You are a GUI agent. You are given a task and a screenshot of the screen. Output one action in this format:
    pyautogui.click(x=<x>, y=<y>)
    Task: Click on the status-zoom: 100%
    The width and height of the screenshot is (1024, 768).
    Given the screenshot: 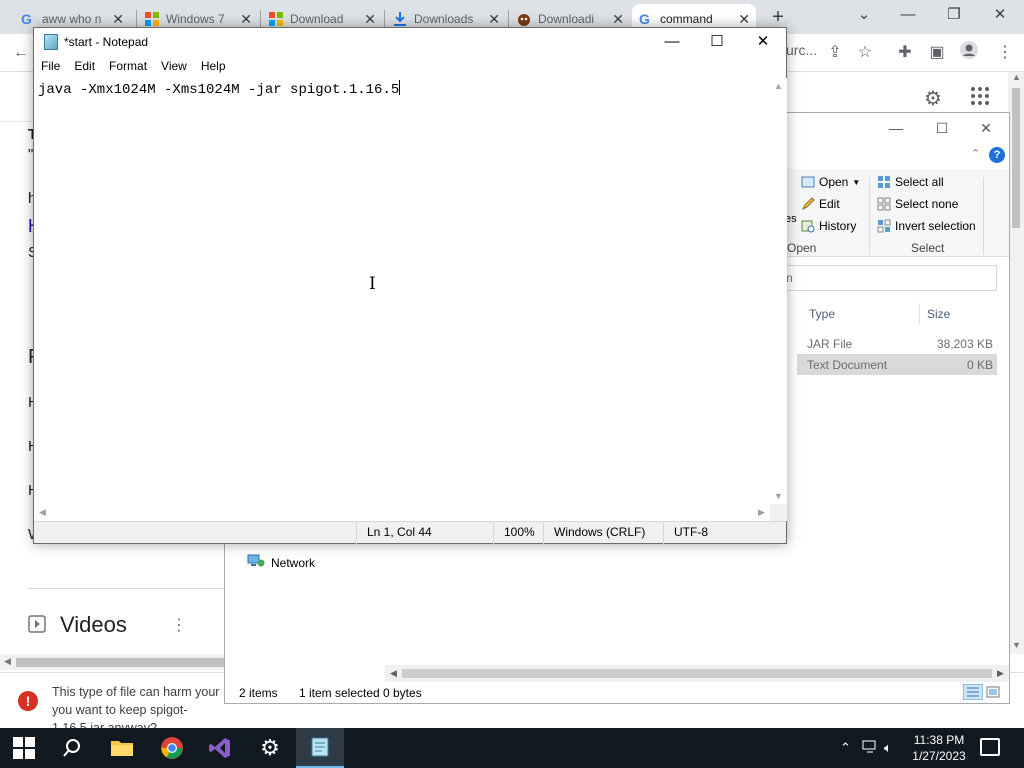 What is the action you would take?
    pyautogui.click(x=519, y=533)
    